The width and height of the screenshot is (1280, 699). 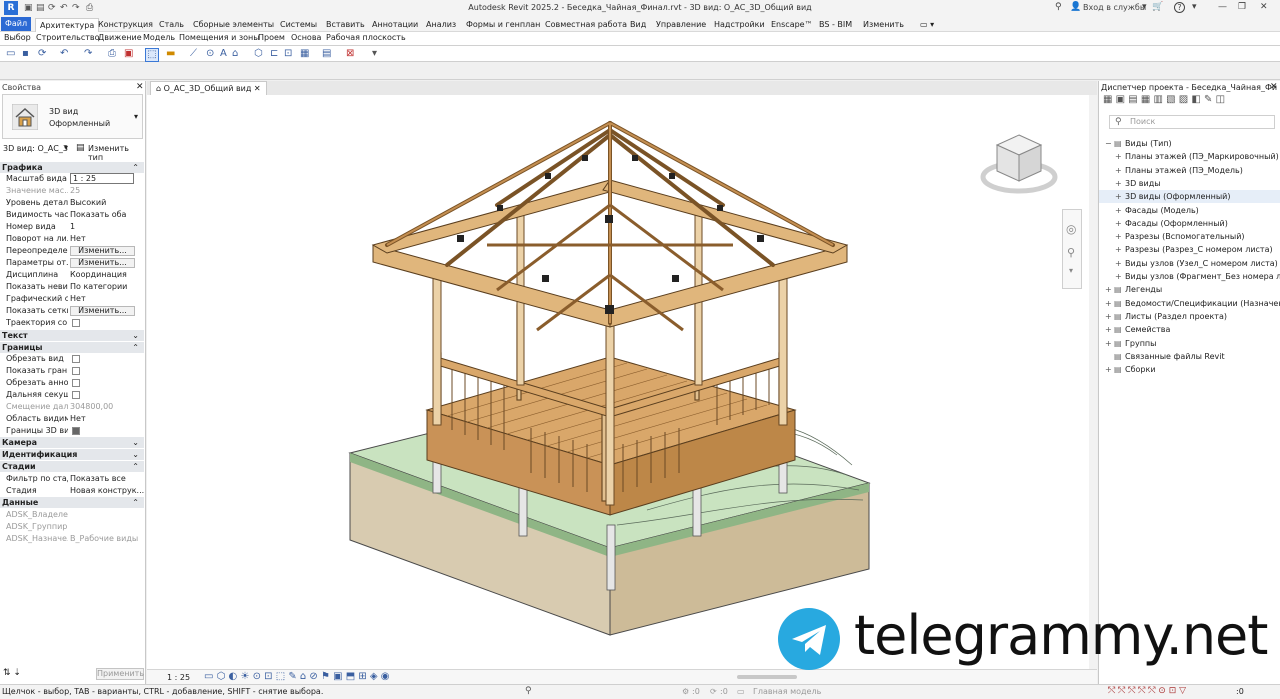 What do you see at coordinates (170, 54) in the screenshot?
I see `measure-icon: ▬` at bounding box center [170, 54].